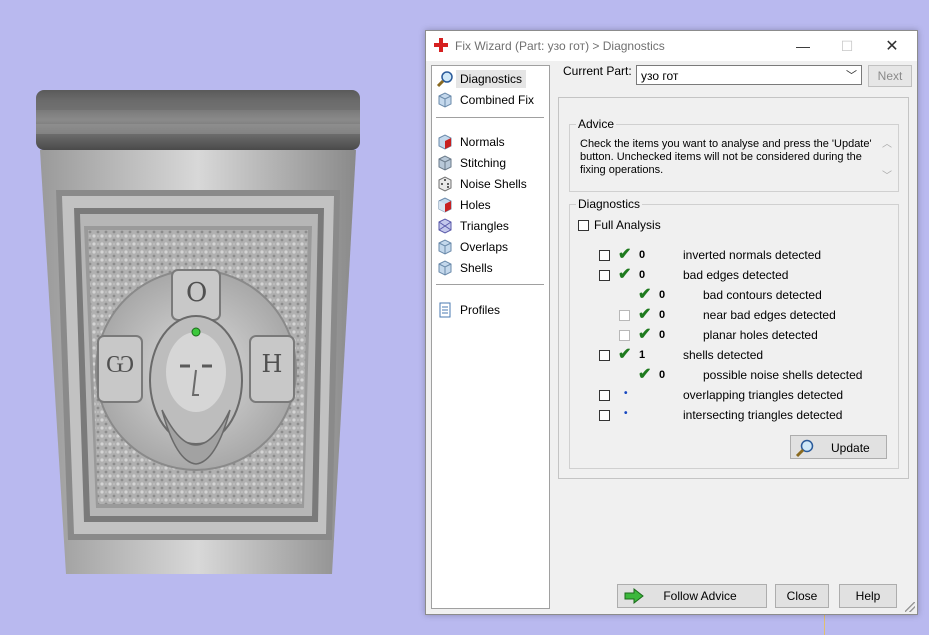 The image size is (929, 635). I want to click on row-label: near bad edges detected, so click(769, 315).